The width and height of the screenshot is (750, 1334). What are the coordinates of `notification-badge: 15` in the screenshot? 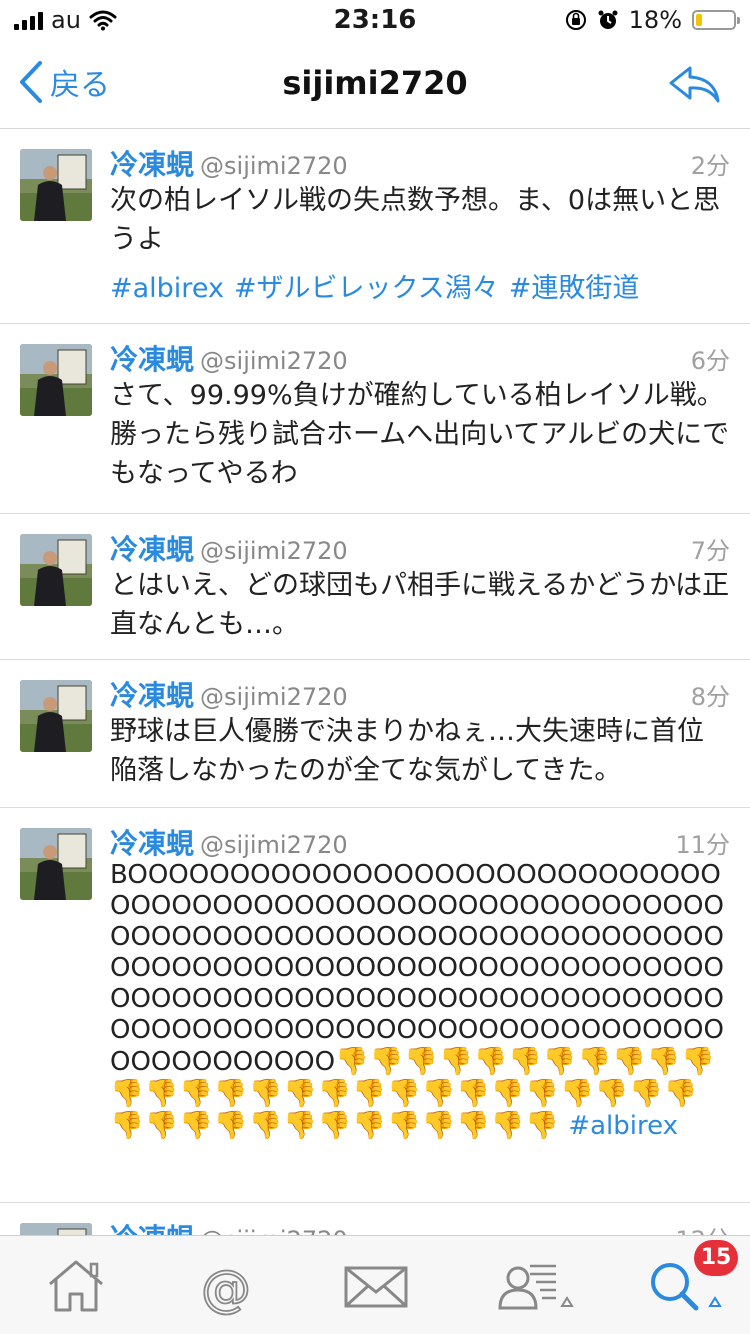 It's located at (716, 1258).